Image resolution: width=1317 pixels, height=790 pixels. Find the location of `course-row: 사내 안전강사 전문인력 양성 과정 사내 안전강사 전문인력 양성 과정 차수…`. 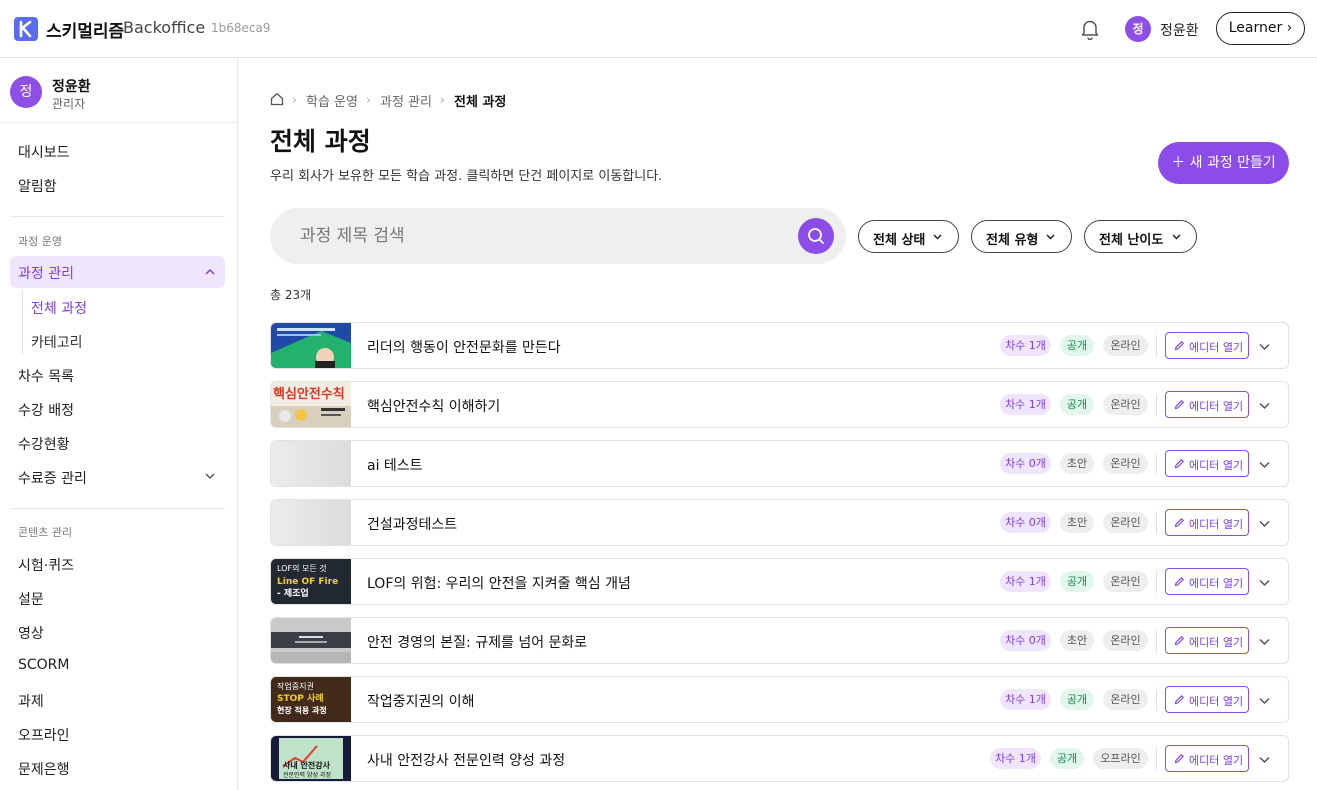

course-row: 사내 안전강사 전문인력 양성 과정 사내 안전강사 전문인력 양성 과정 차수… is located at coordinates (779, 758).